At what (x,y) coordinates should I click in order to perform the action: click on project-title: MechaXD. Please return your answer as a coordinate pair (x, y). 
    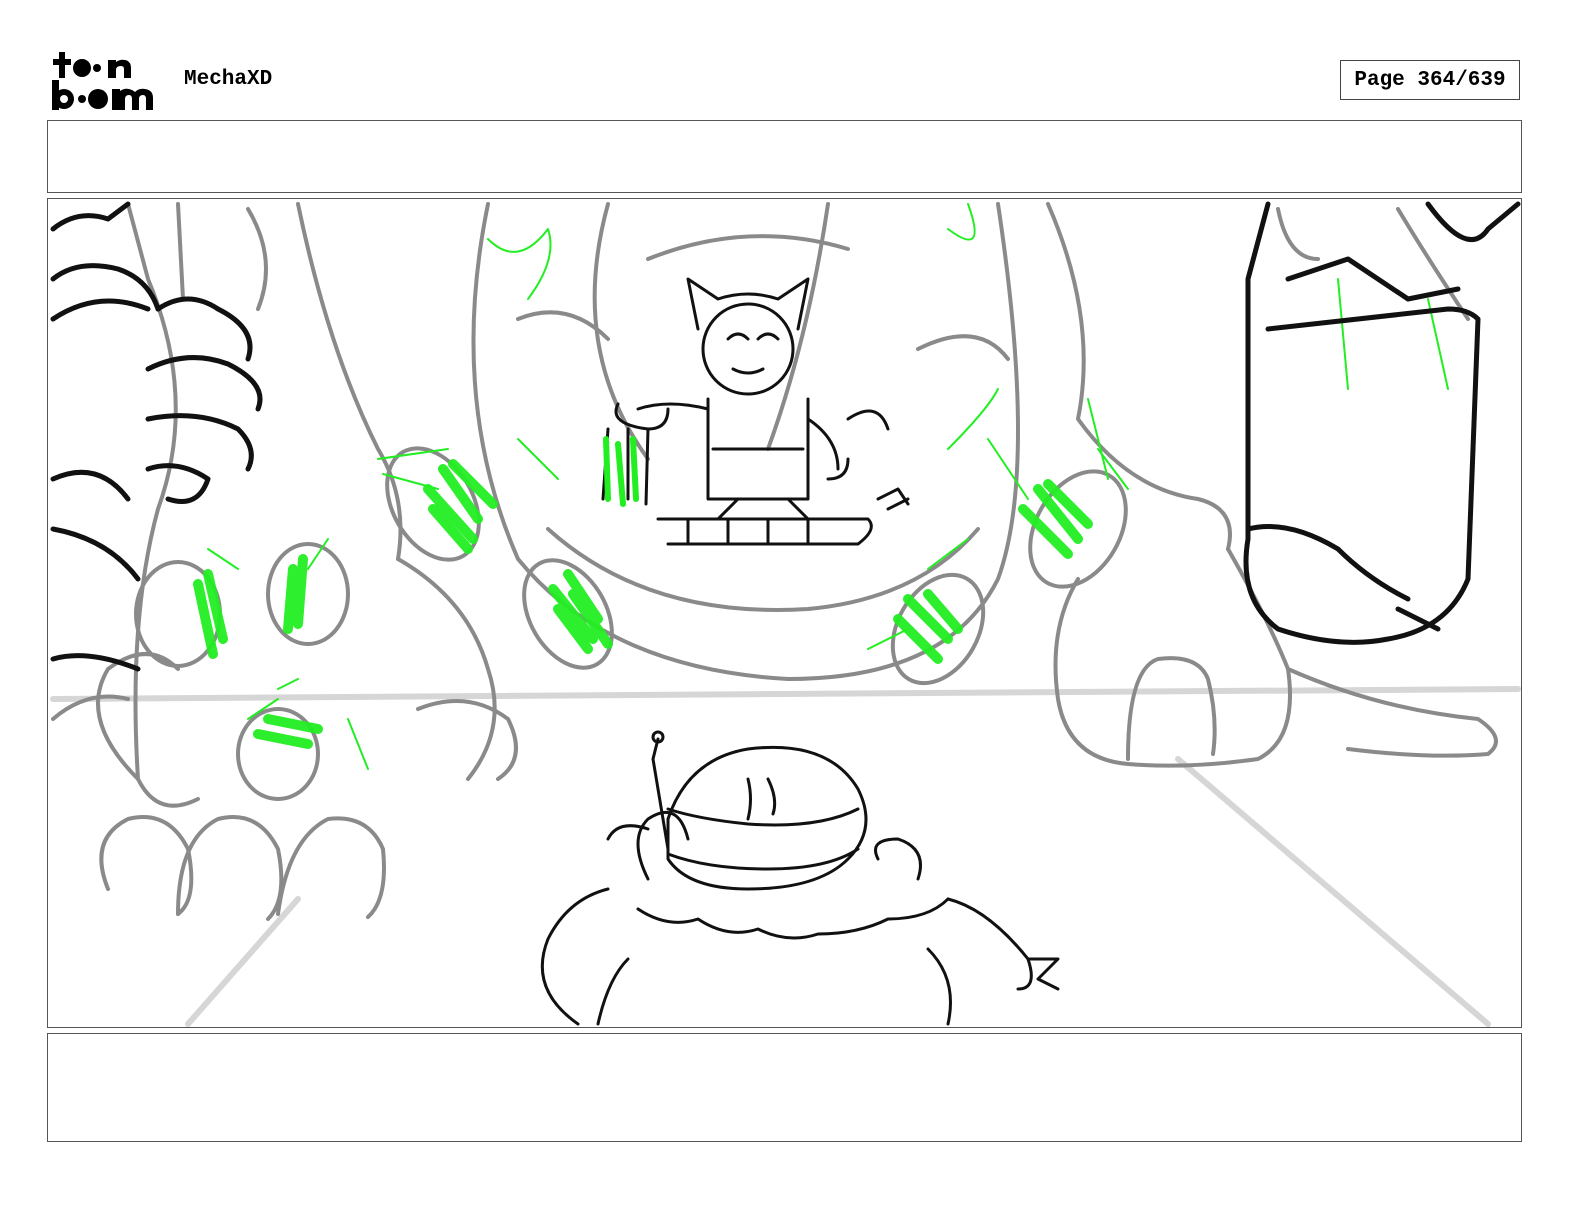
    Looking at the image, I should click on (228, 79).